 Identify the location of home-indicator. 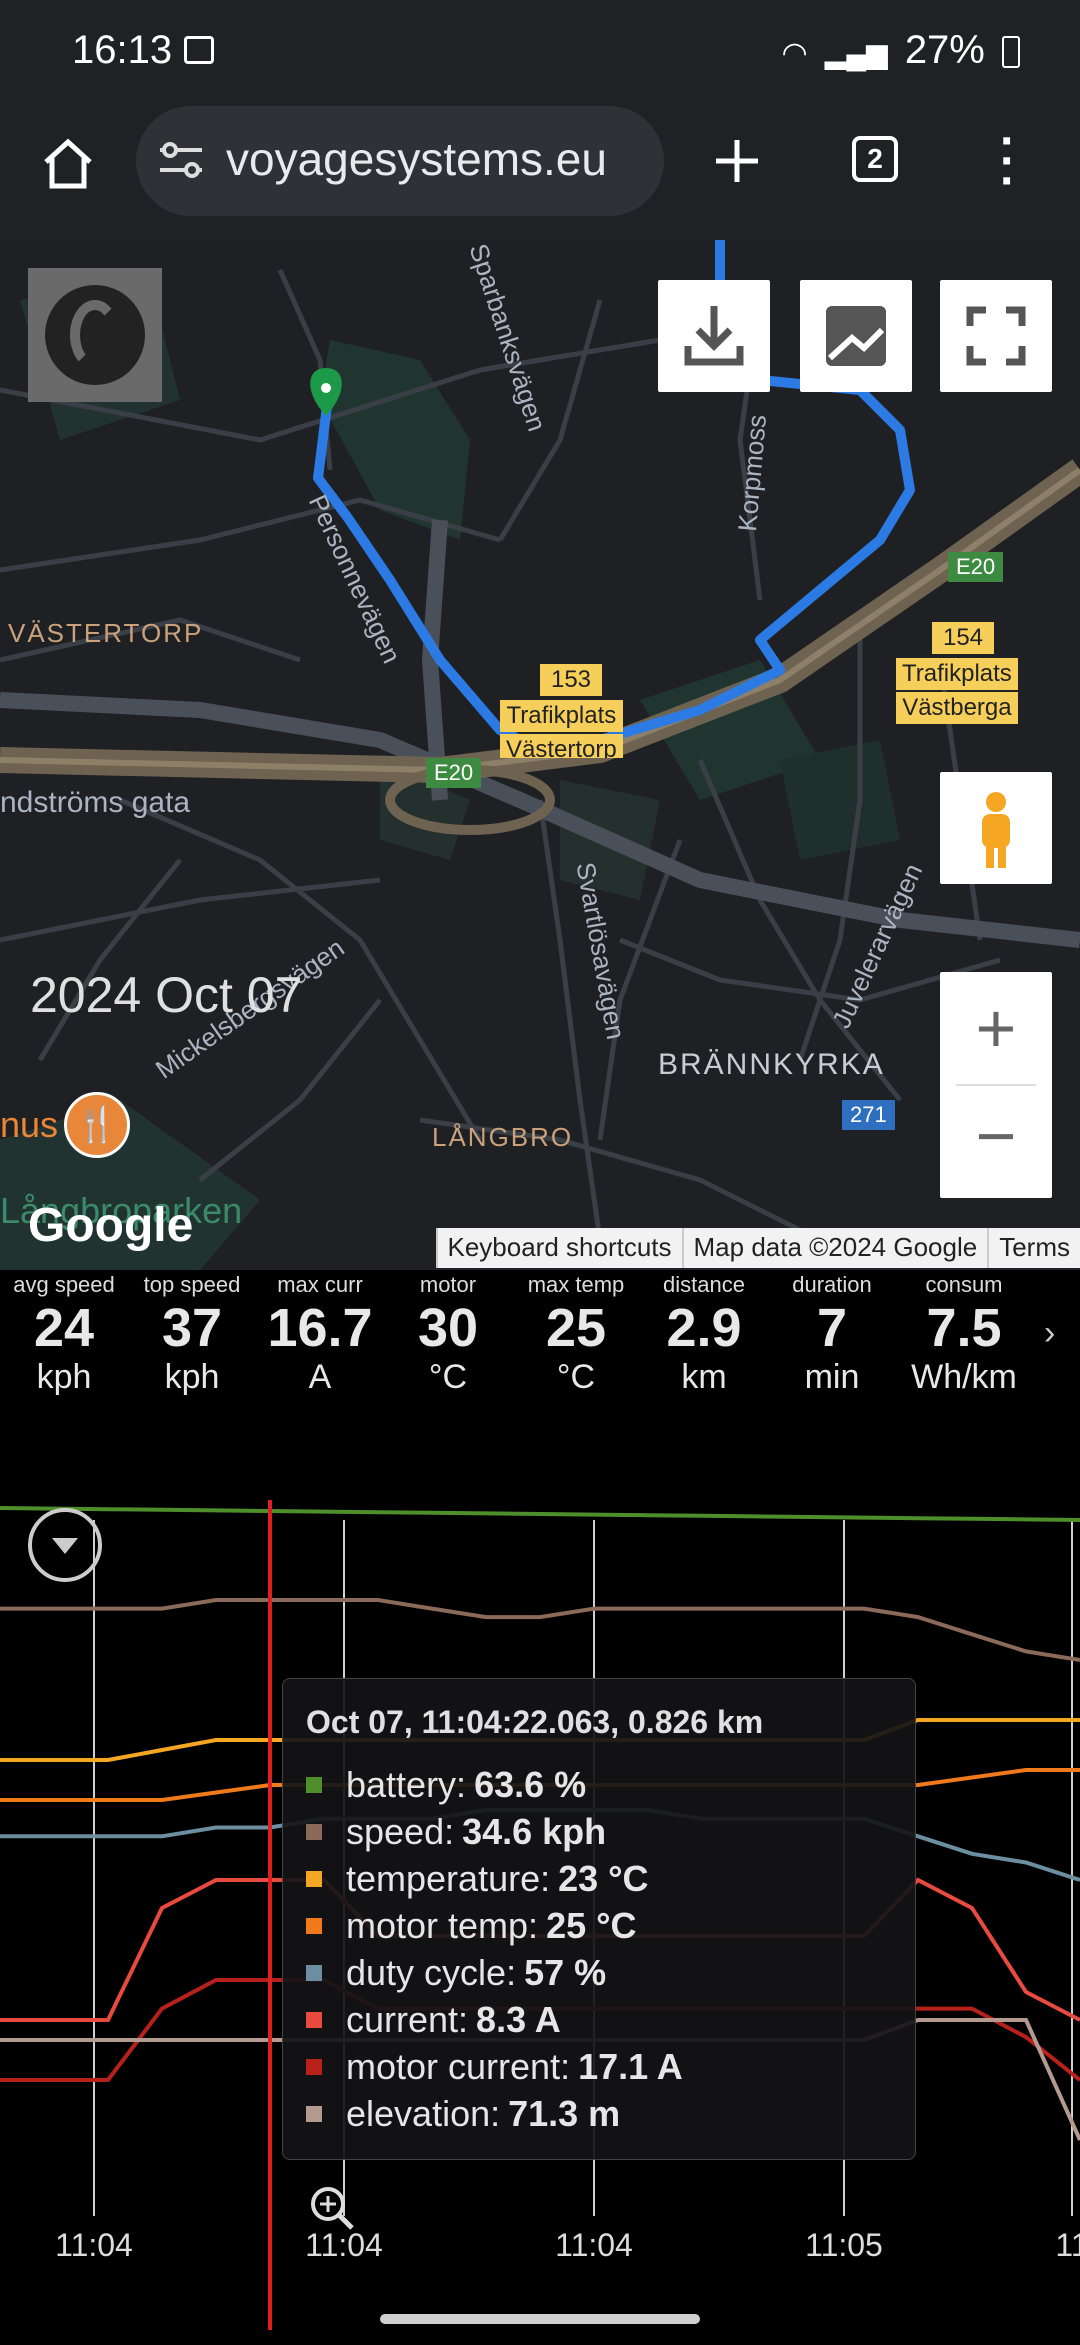
(540, 2319).